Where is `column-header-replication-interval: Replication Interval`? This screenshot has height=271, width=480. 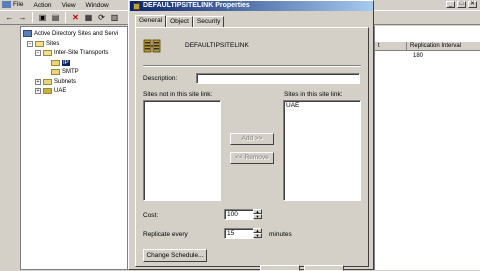 column-header-replication-interval: Replication Interval is located at coordinates (443, 46).